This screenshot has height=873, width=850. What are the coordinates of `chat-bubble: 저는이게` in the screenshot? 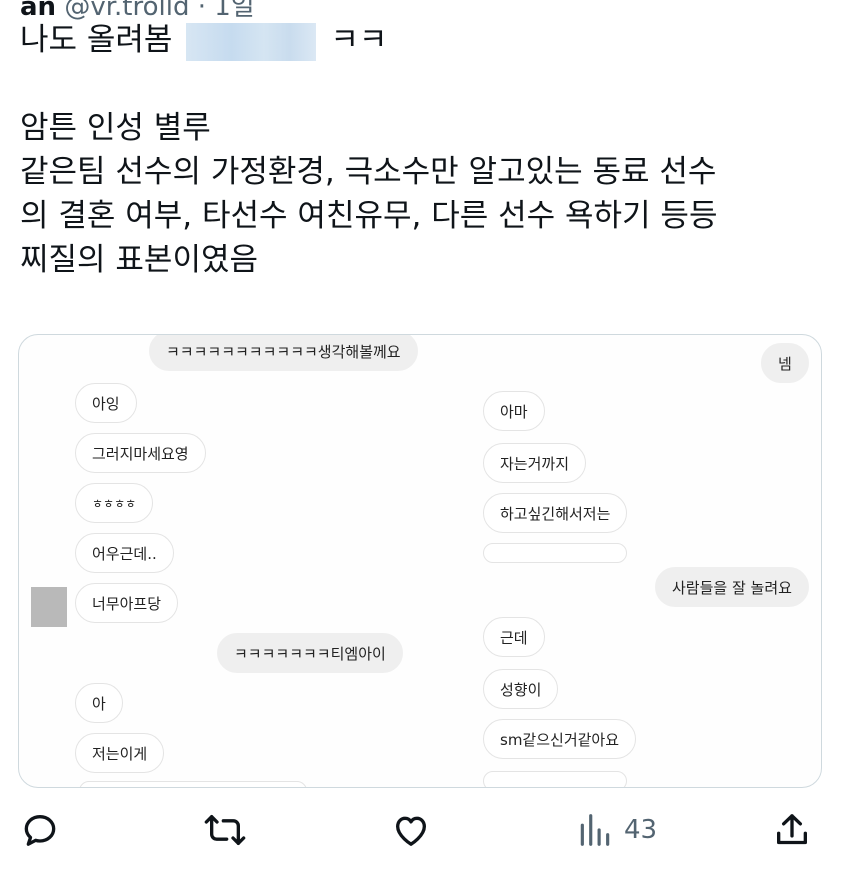 It's located at (120, 753).